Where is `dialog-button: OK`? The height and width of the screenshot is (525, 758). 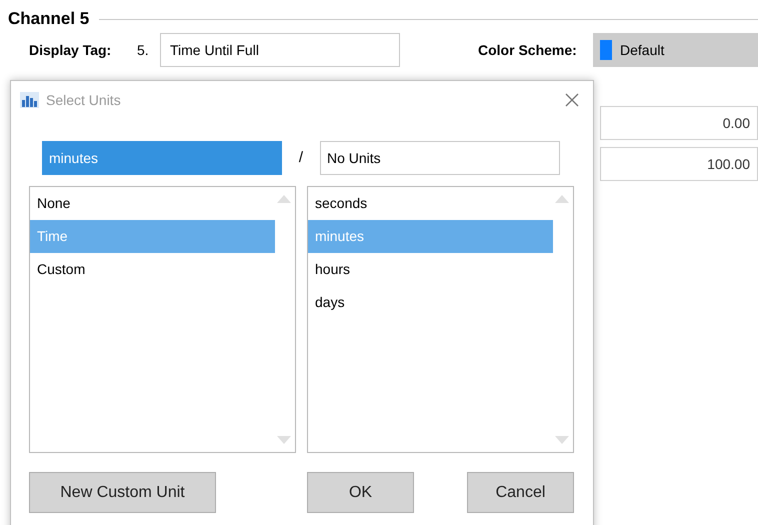 dialog-button: OK is located at coordinates (360, 492).